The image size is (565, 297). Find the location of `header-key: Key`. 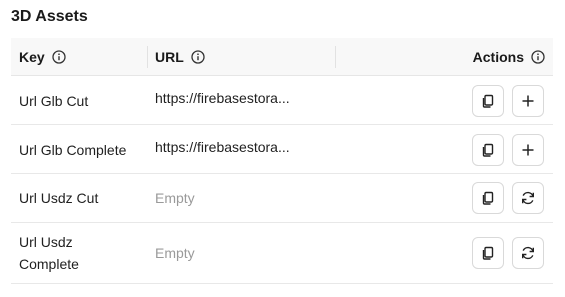

header-key: Key is located at coordinates (42, 57).